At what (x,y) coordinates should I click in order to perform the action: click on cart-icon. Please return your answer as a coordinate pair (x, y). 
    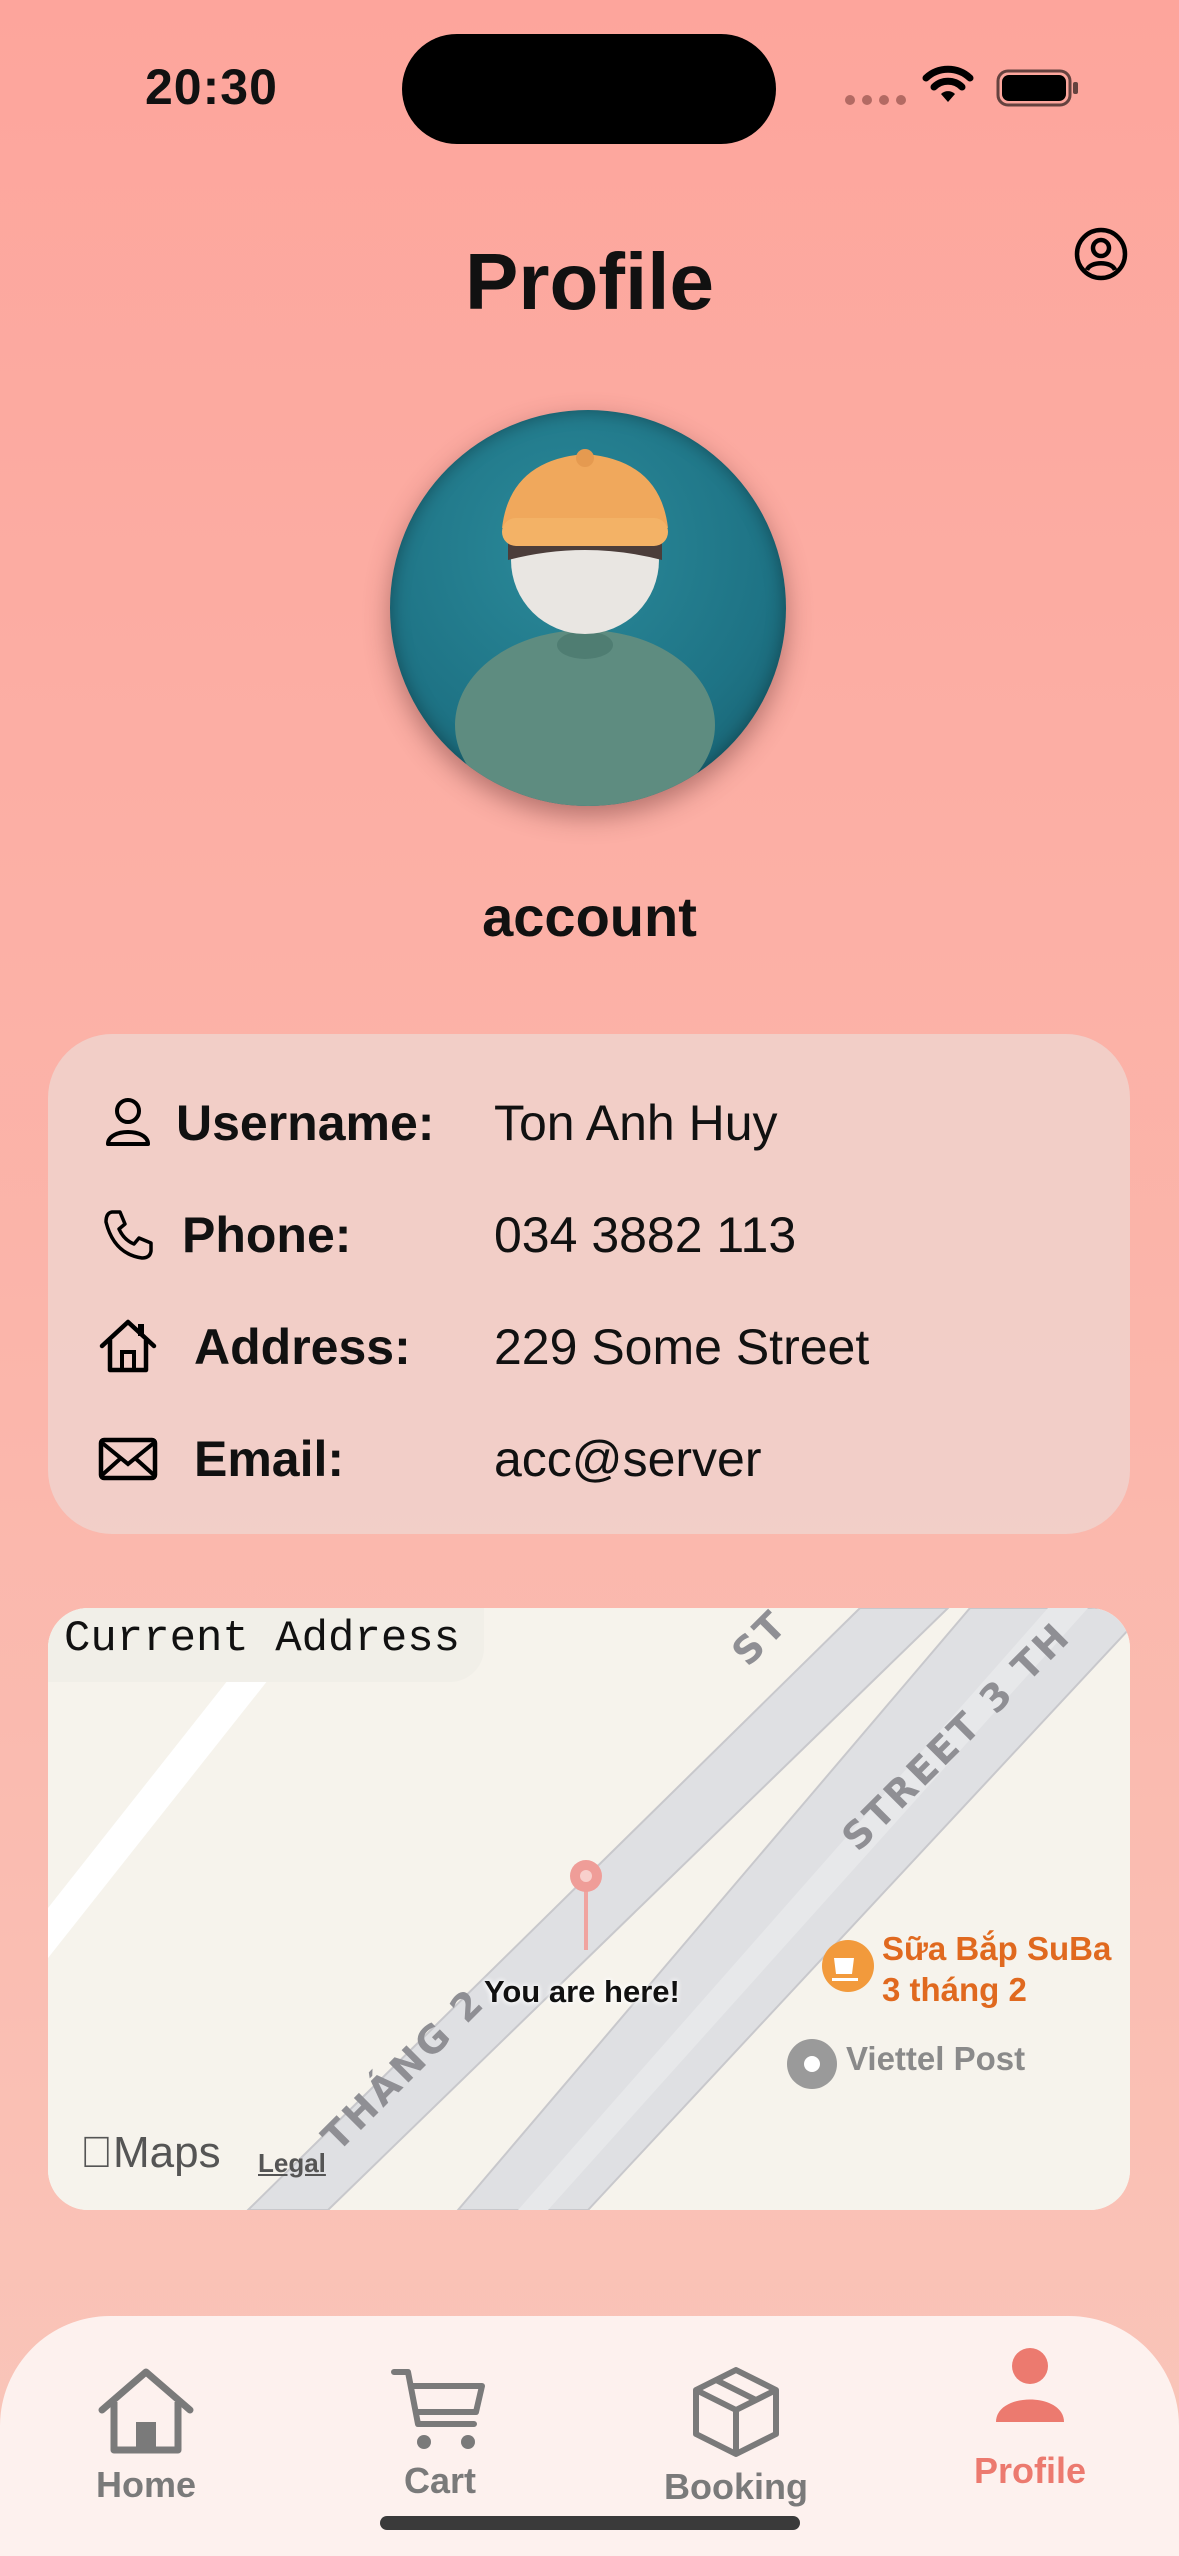
    Looking at the image, I should click on (438, 2409).